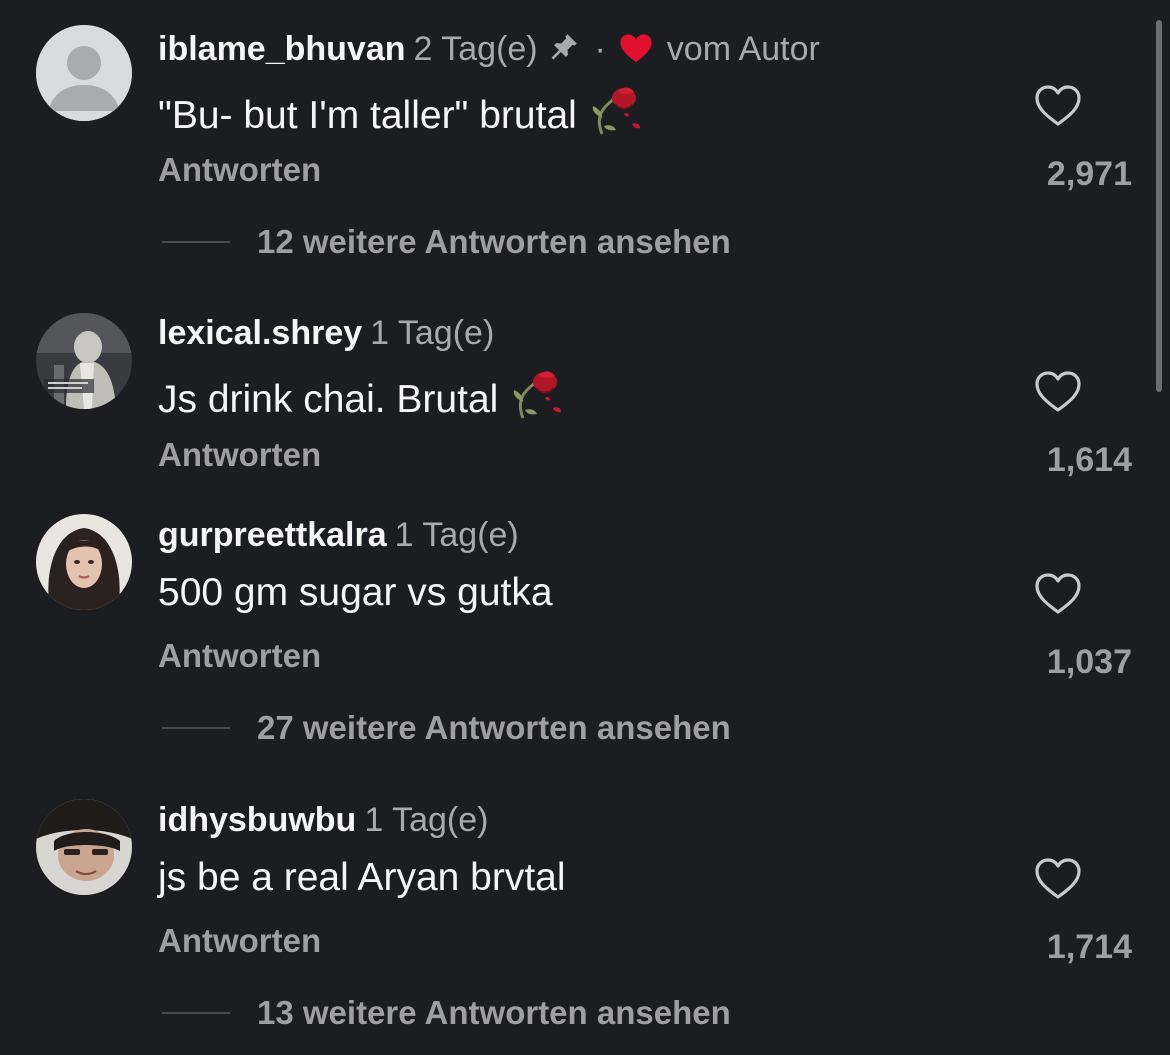  What do you see at coordinates (355, 592) in the screenshot?
I see `comment-text: 500 gm sugar vs gutka` at bounding box center [355, 592].